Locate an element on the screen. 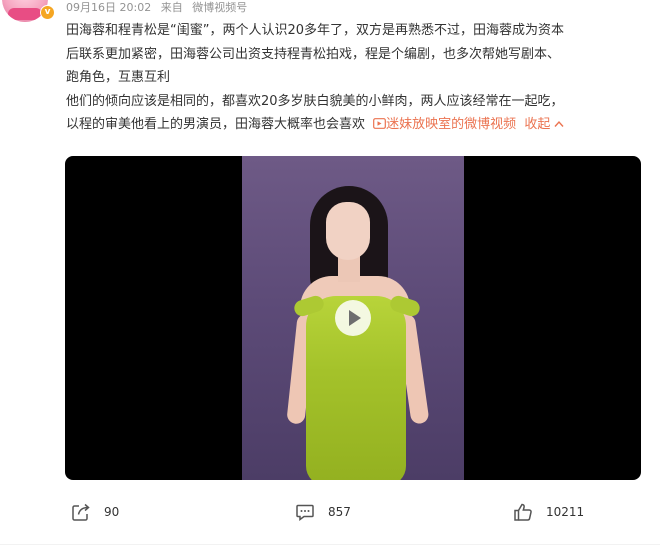 Image resolution: width=660 pixels, height=552 pixels. comment-button: 857 is located at coordinates (322, 512).